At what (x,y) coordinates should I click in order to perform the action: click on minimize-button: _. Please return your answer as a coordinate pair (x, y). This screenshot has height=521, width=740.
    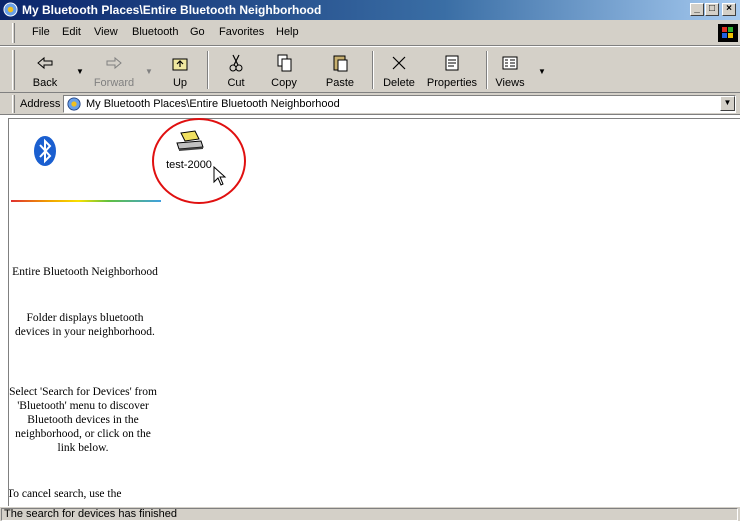
    Looking at the image, I should click on (697, 9).